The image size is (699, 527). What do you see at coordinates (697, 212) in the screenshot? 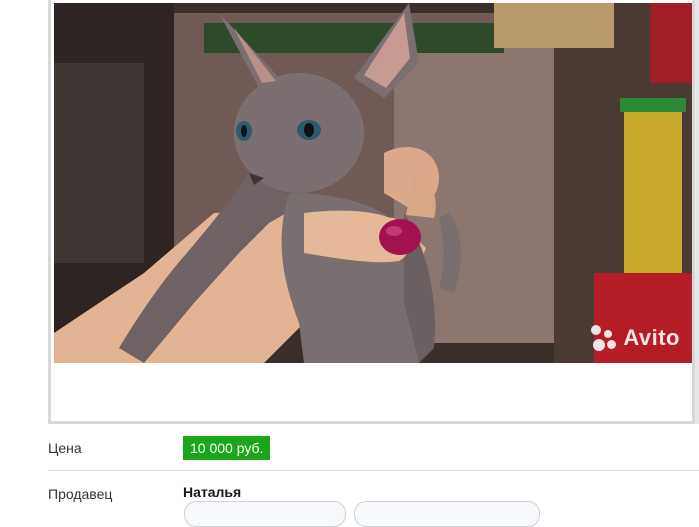
I see `page-edge-divider` at bounding box center [697, 212].